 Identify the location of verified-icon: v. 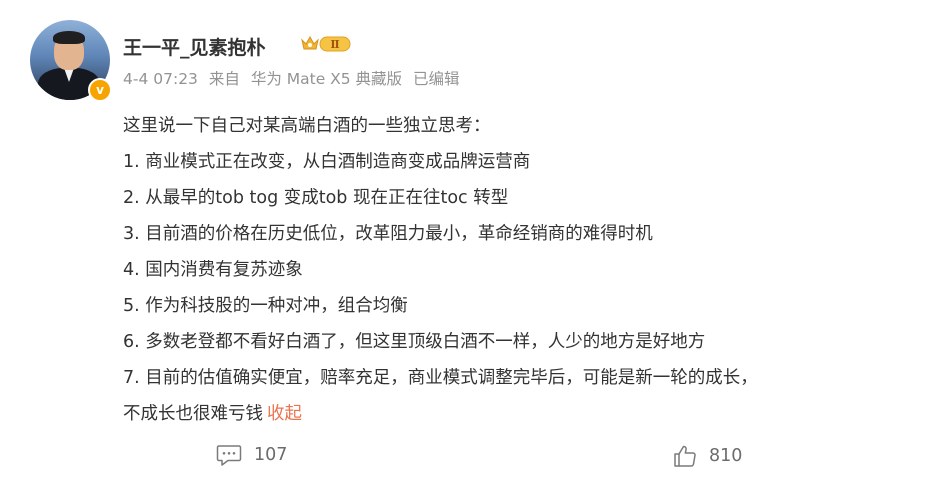
(100, 90).